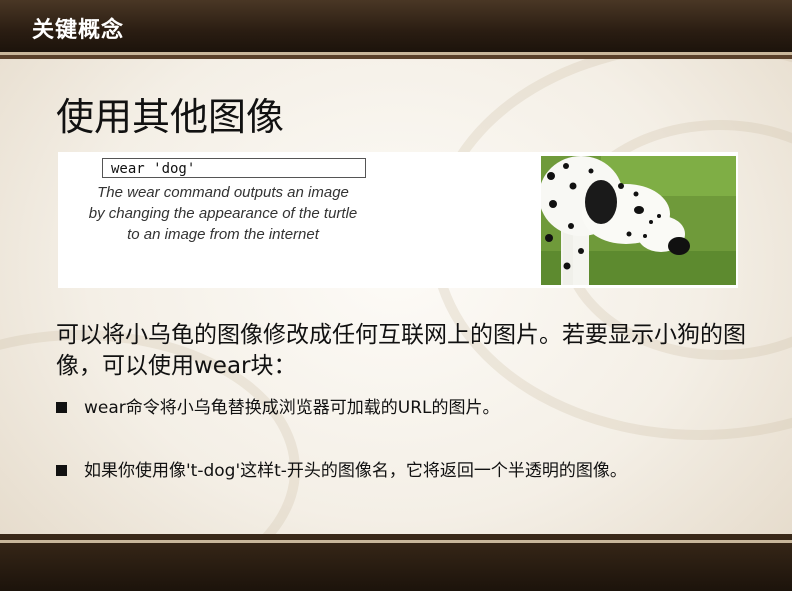 The height and width of the screenshot is (591, 792). Describe the element at coordinates (223, 192) in the screenshot. I see `caption-line: The wear command outputs an image` at that location.